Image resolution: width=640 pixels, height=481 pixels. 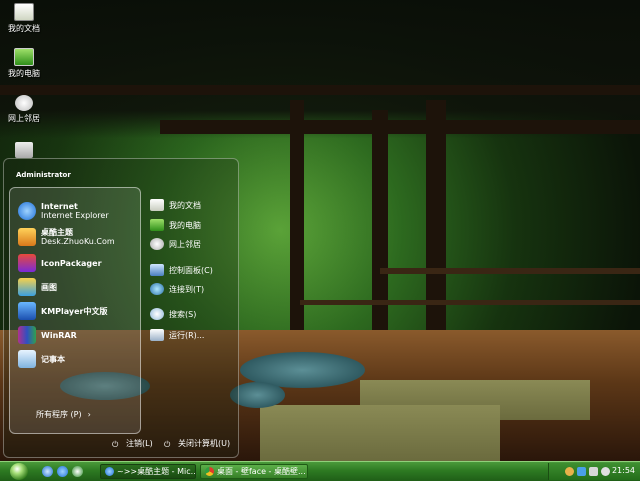 I want to click on desktop-icon-label: 我的文档, so click(x=24, y=28).